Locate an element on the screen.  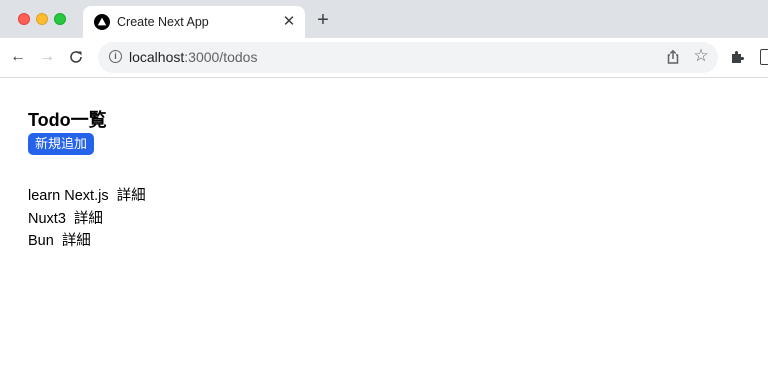
url-host: localhost is located at coordinates (157, 57).